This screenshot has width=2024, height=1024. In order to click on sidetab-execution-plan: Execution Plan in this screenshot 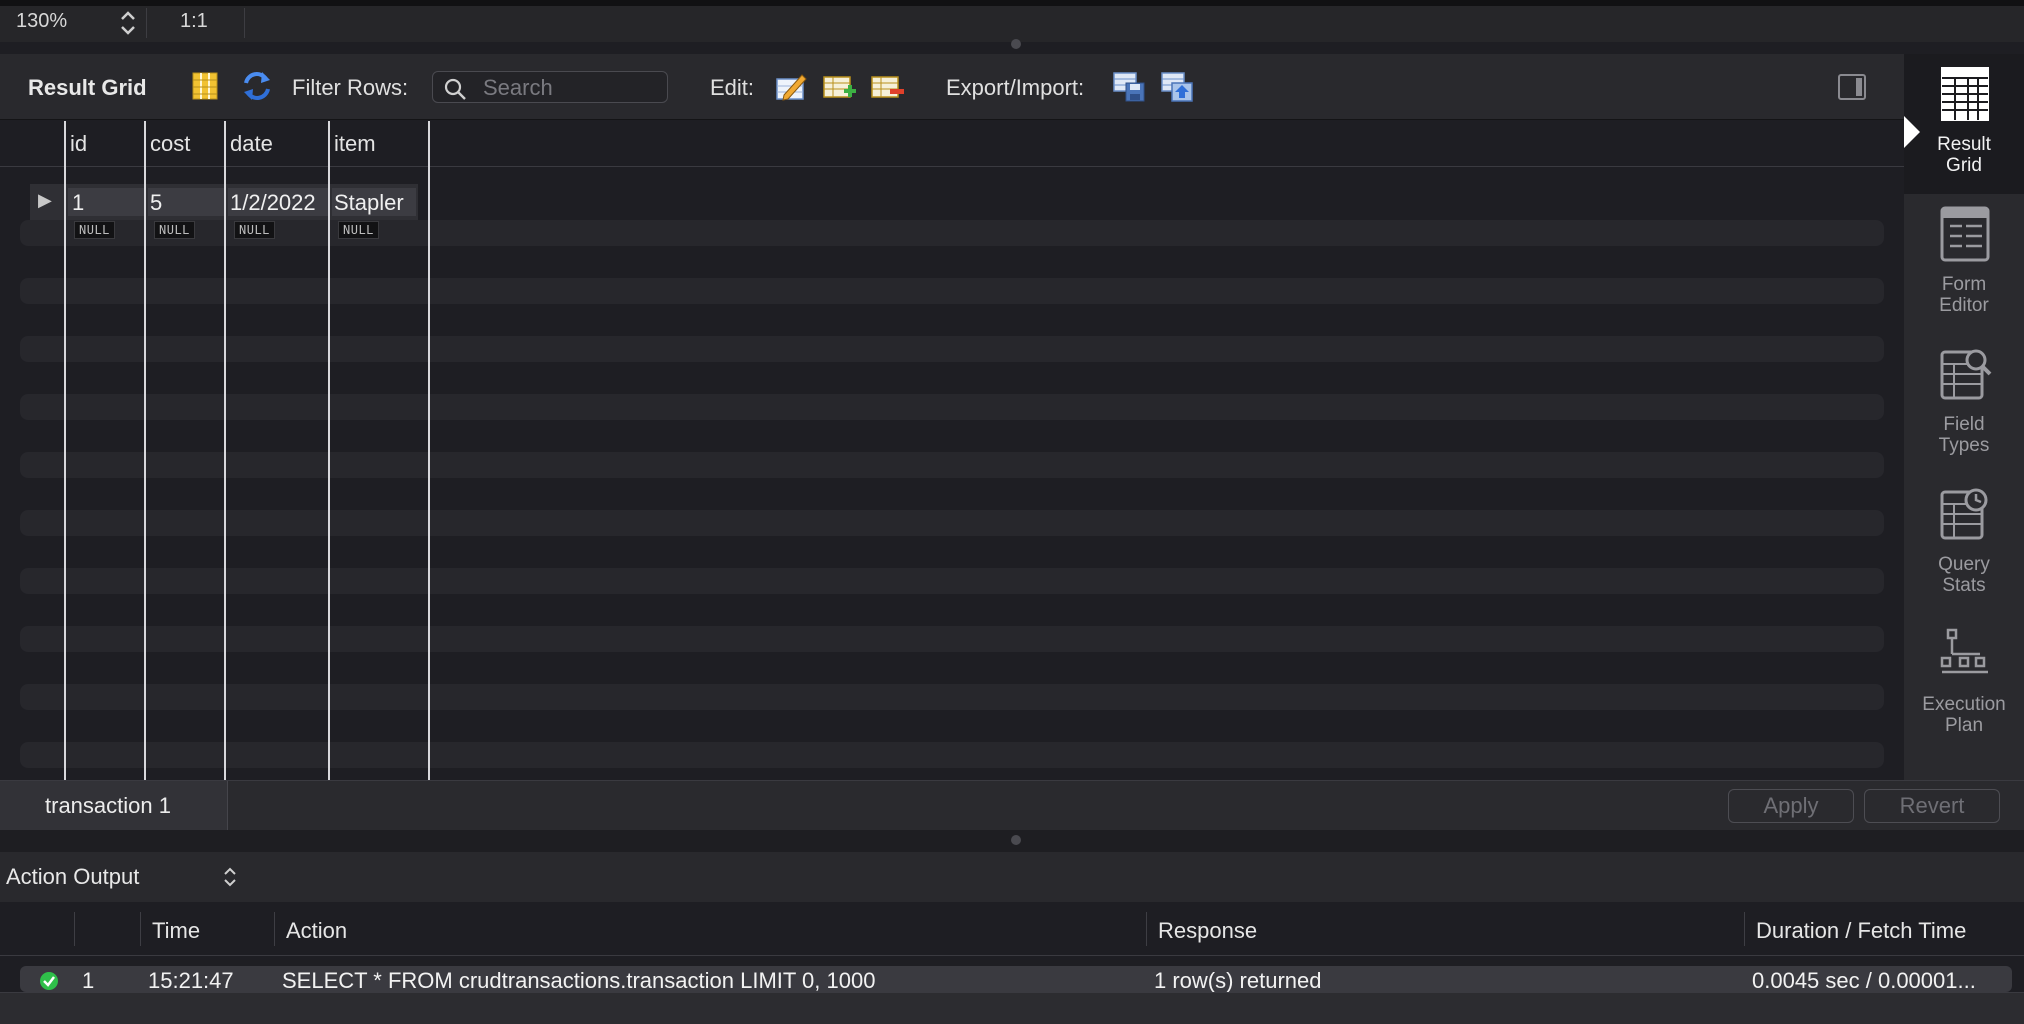, I will do `click(1964, 684)`.